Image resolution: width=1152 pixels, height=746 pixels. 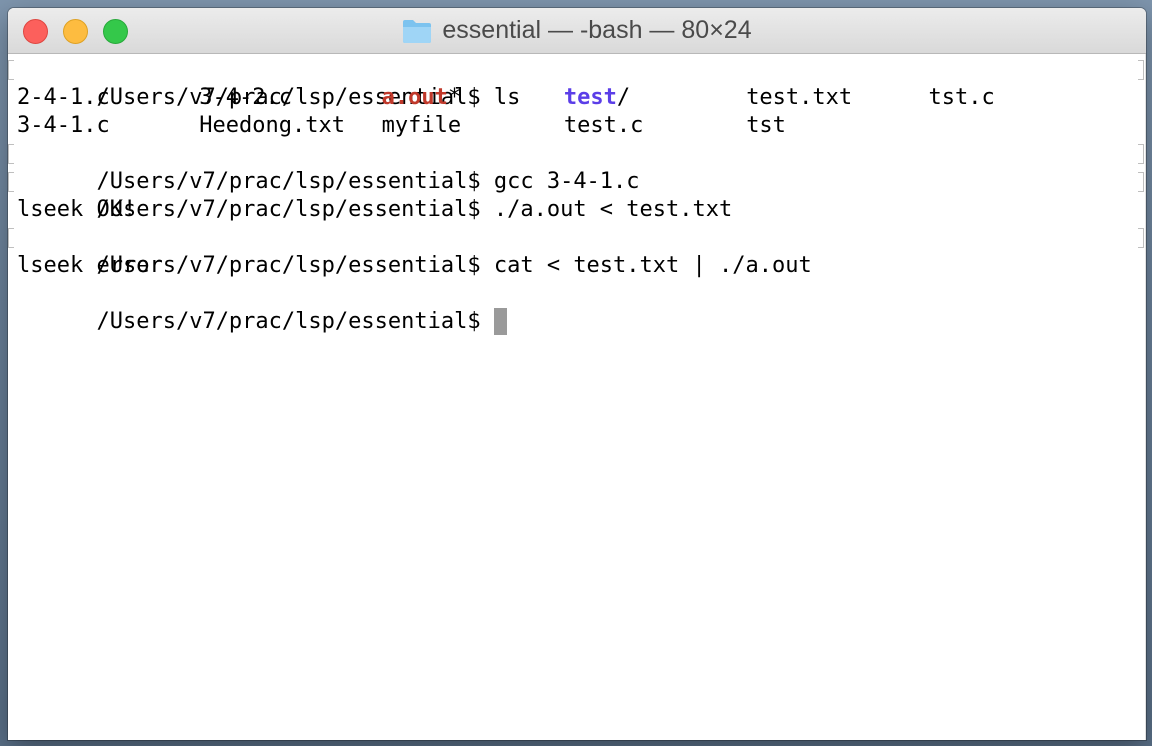 I want to click on directory-marker: /, so click(x=623, y=97).